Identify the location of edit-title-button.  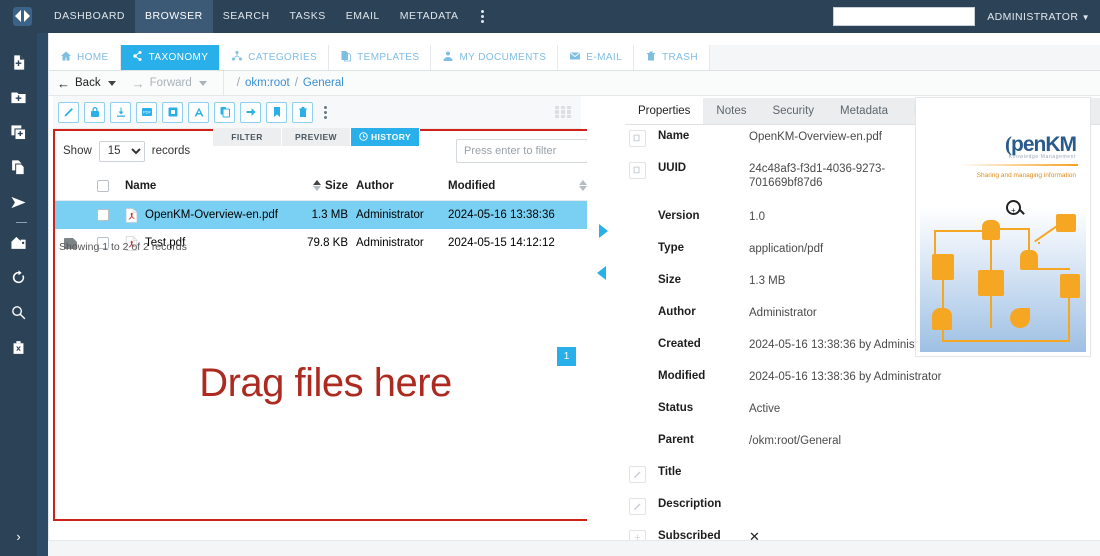
(637, 474).